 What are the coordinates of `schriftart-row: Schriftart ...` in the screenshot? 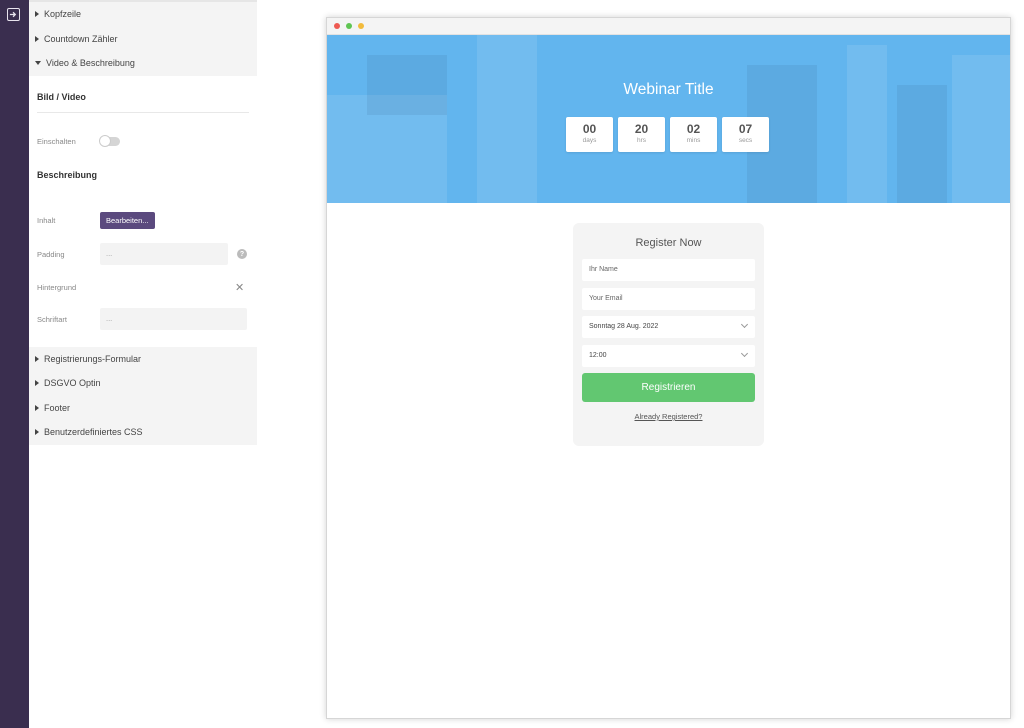 It's located at (143, 320).